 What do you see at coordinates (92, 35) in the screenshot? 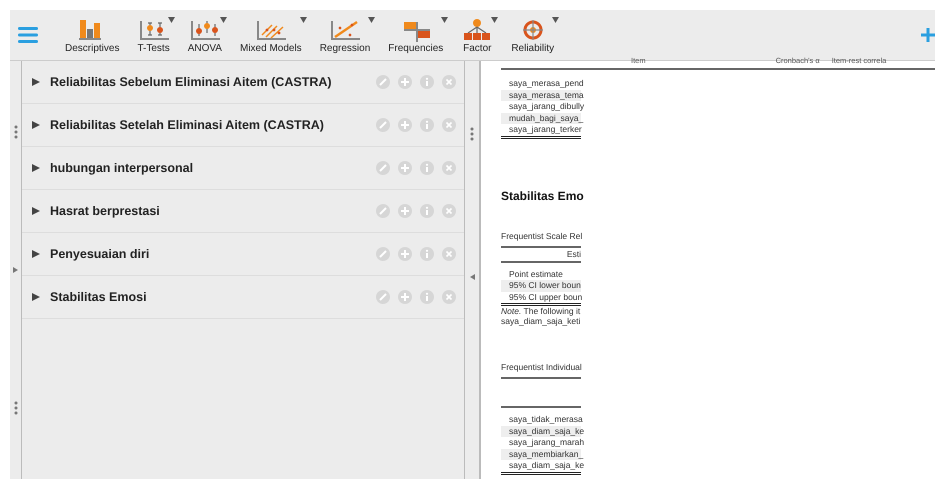
I see `module-button: Descriptives` at bounding box center [92, 35].